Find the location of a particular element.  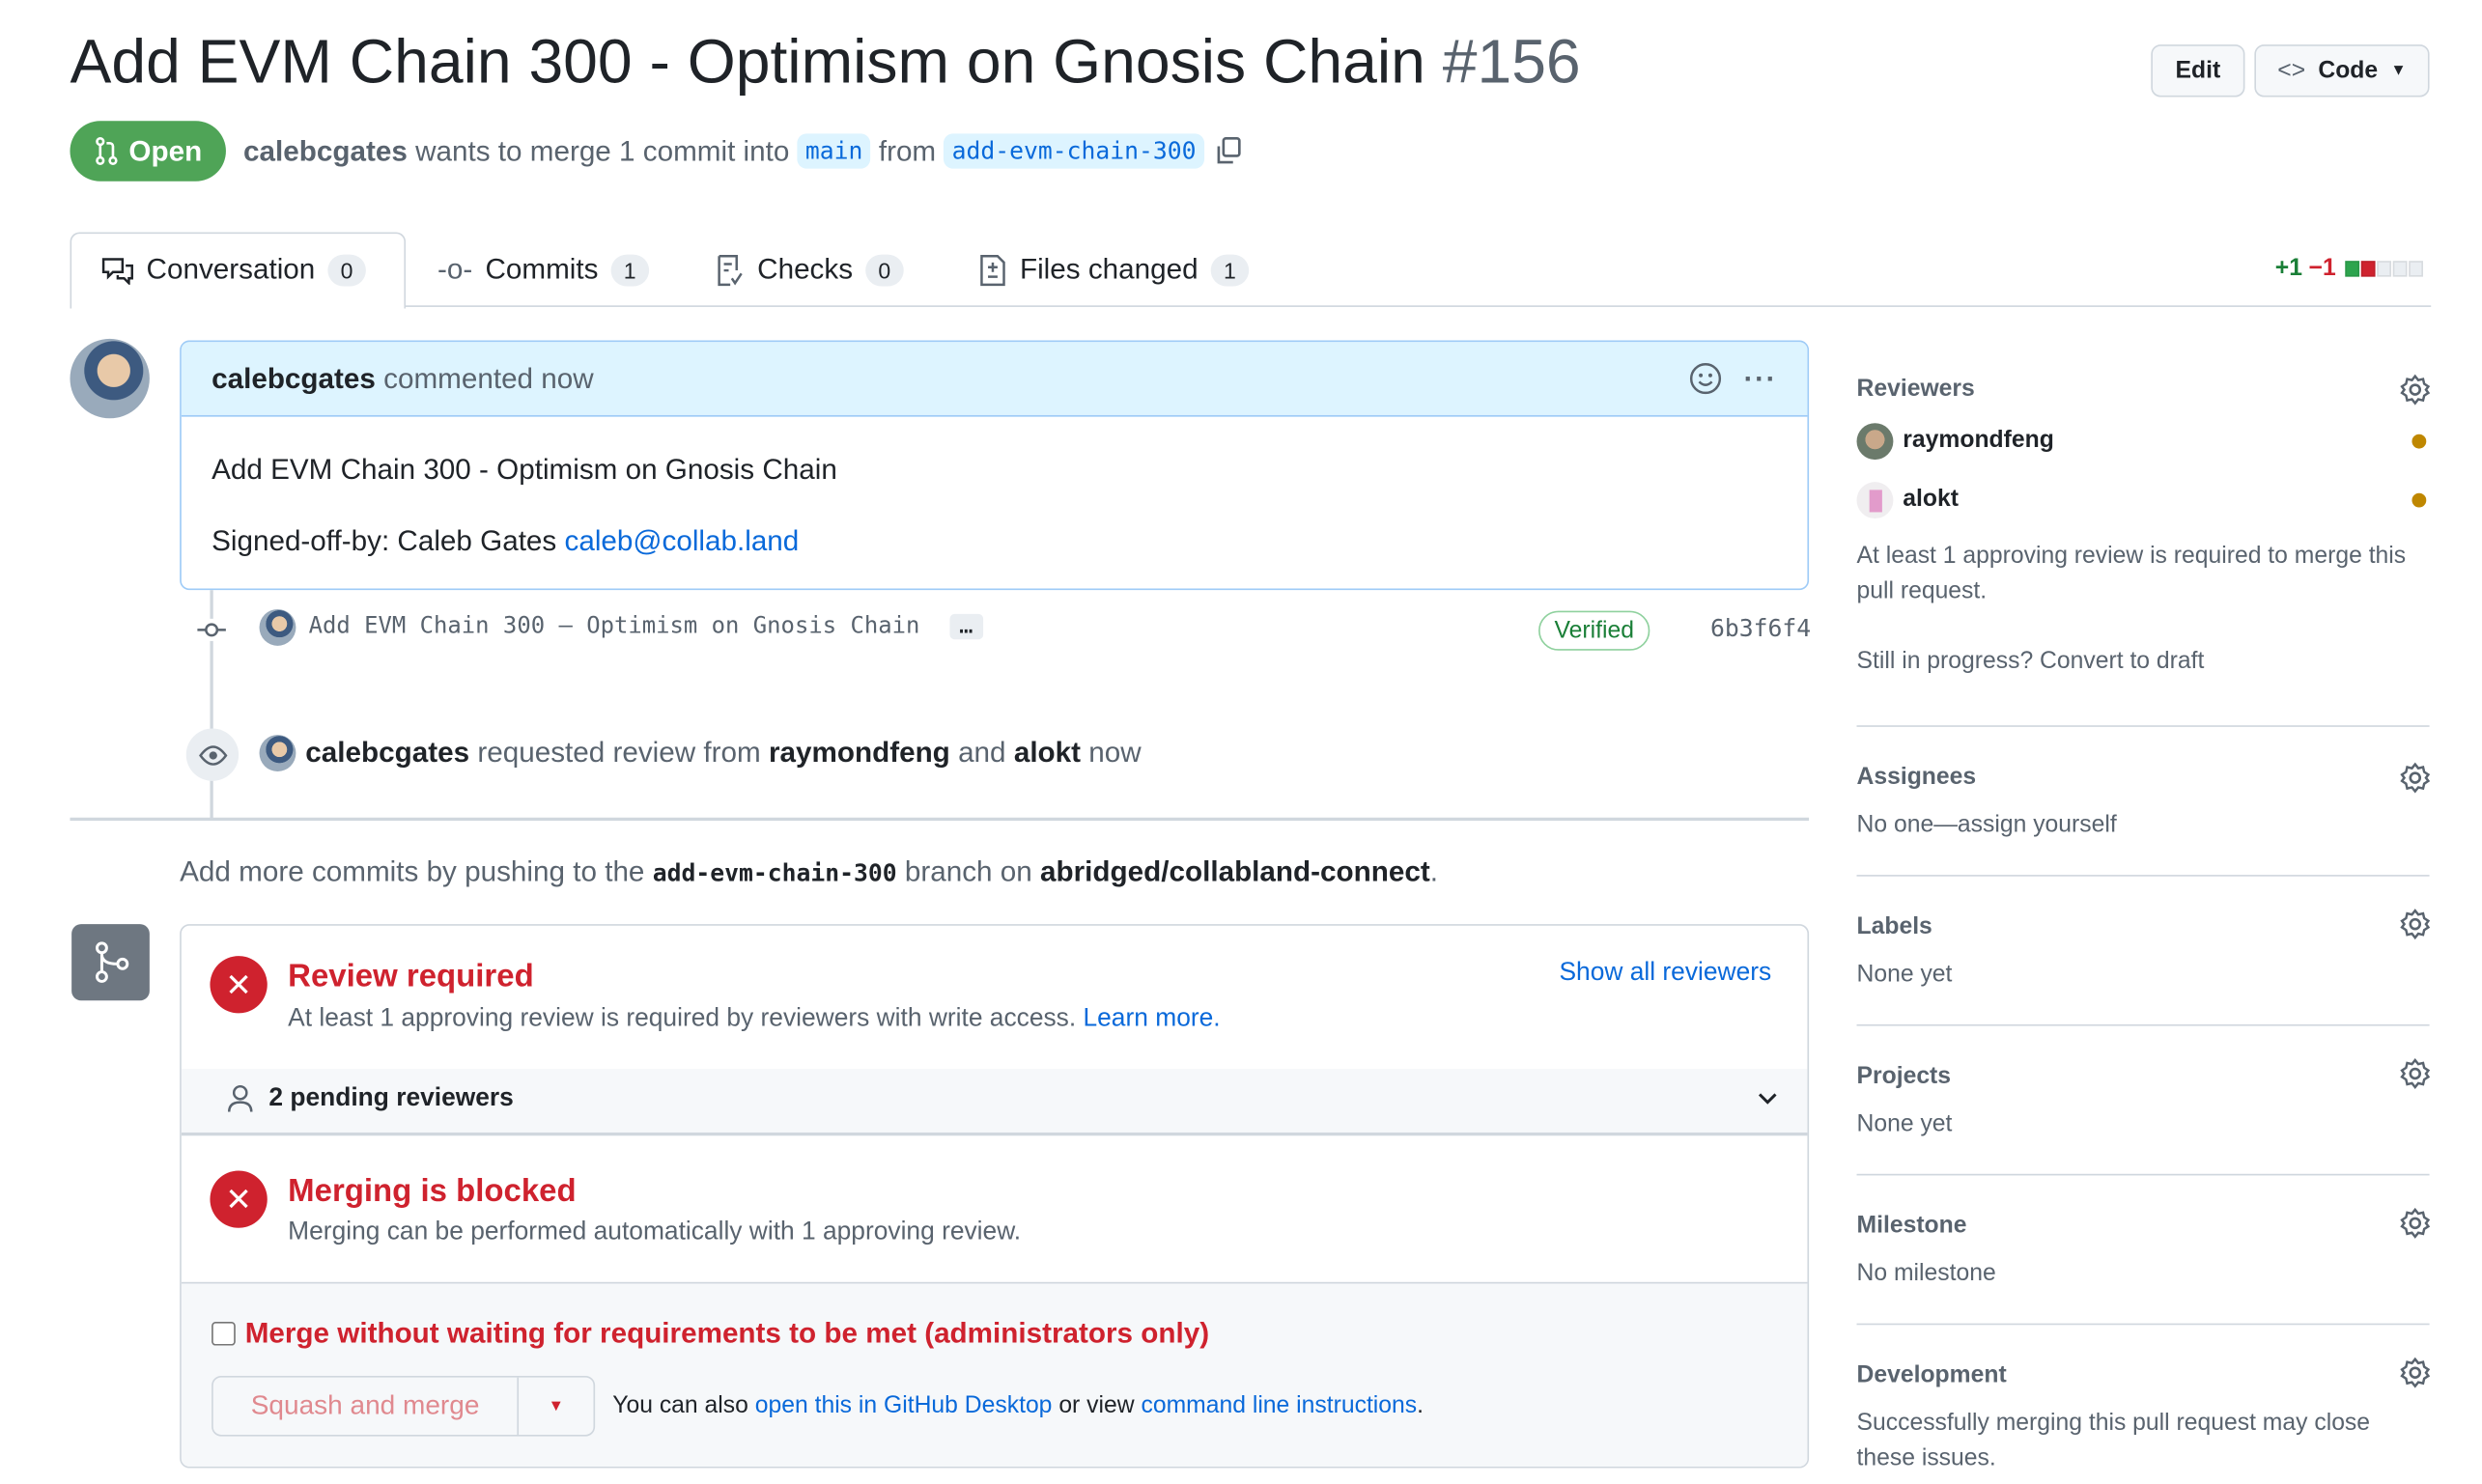

event-time: now is located at coordinates (1114, 753).